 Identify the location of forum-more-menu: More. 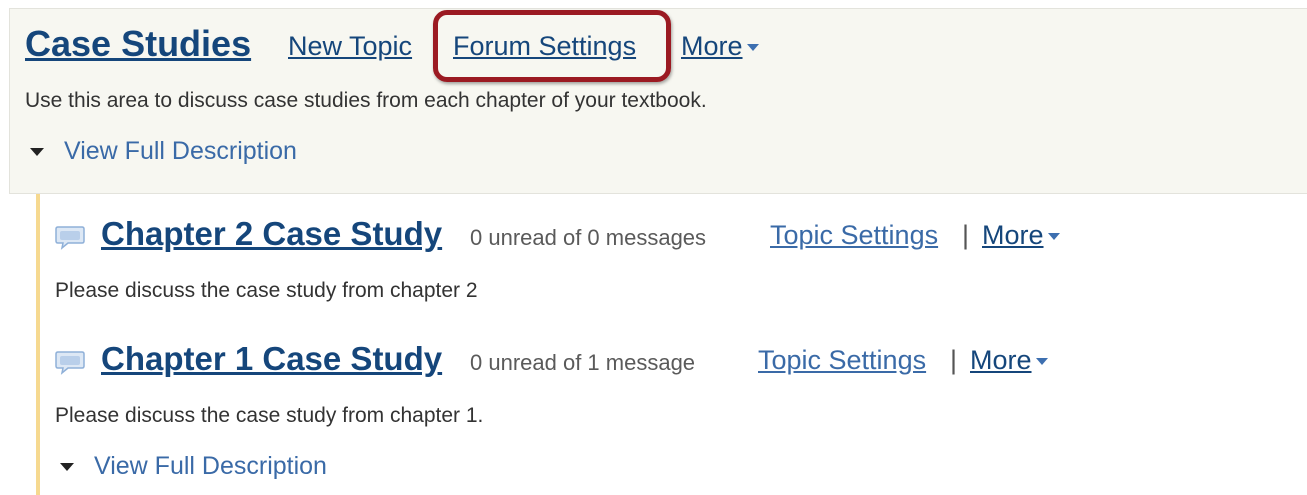
(720, 46).